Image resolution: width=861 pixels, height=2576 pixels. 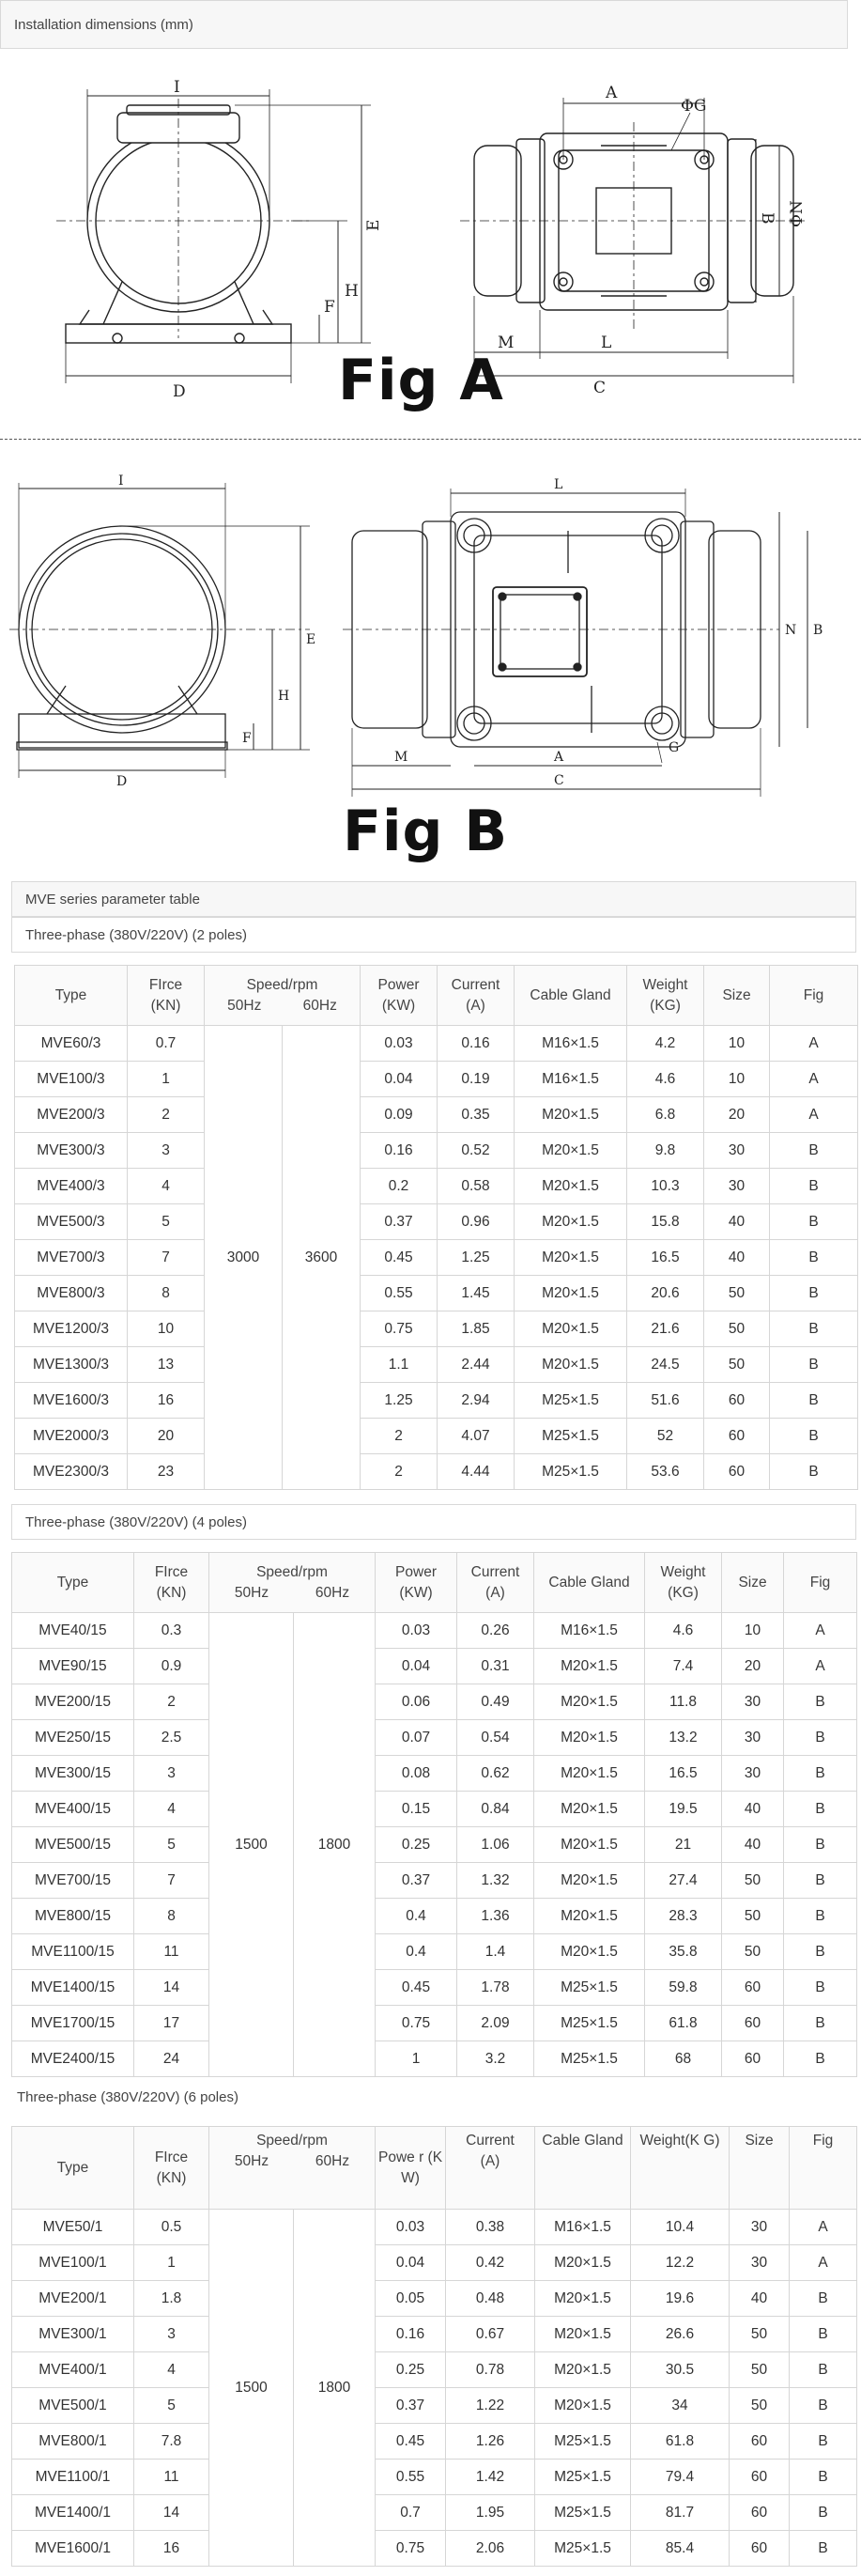 I want to click on current-cell: 2.09, so click(x=495, y=2023).